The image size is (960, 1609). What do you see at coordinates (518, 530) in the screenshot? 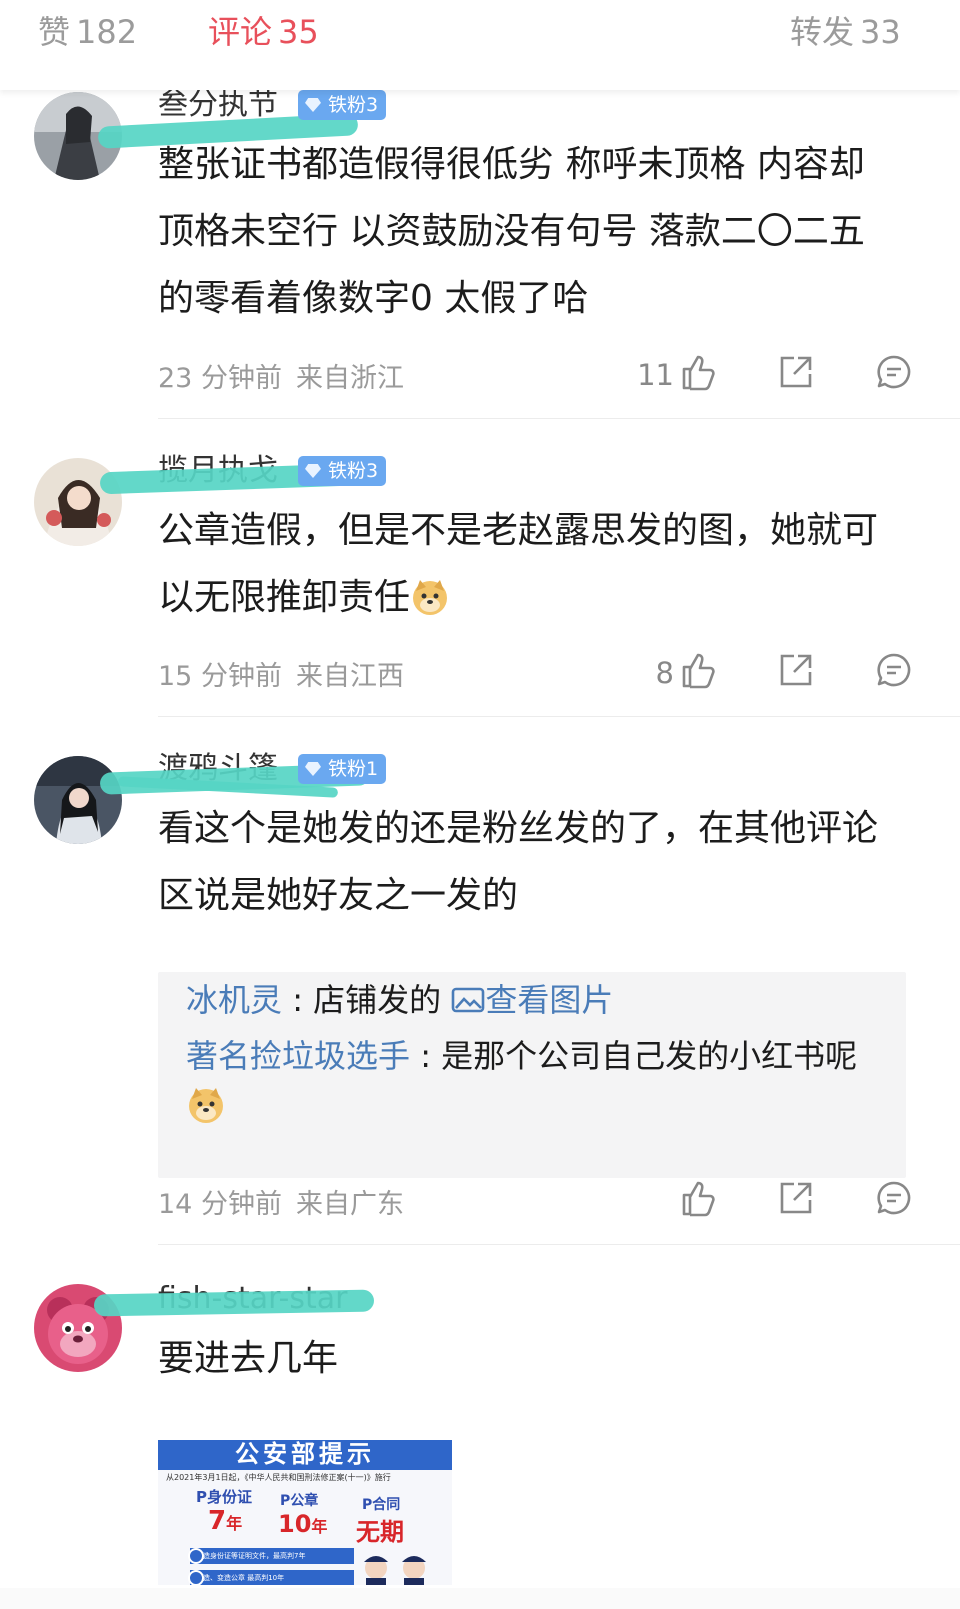
I see `comment-text-line: 公章造假，但是不是老赵露思发的图，她就可` at bounding box center [518, 530].